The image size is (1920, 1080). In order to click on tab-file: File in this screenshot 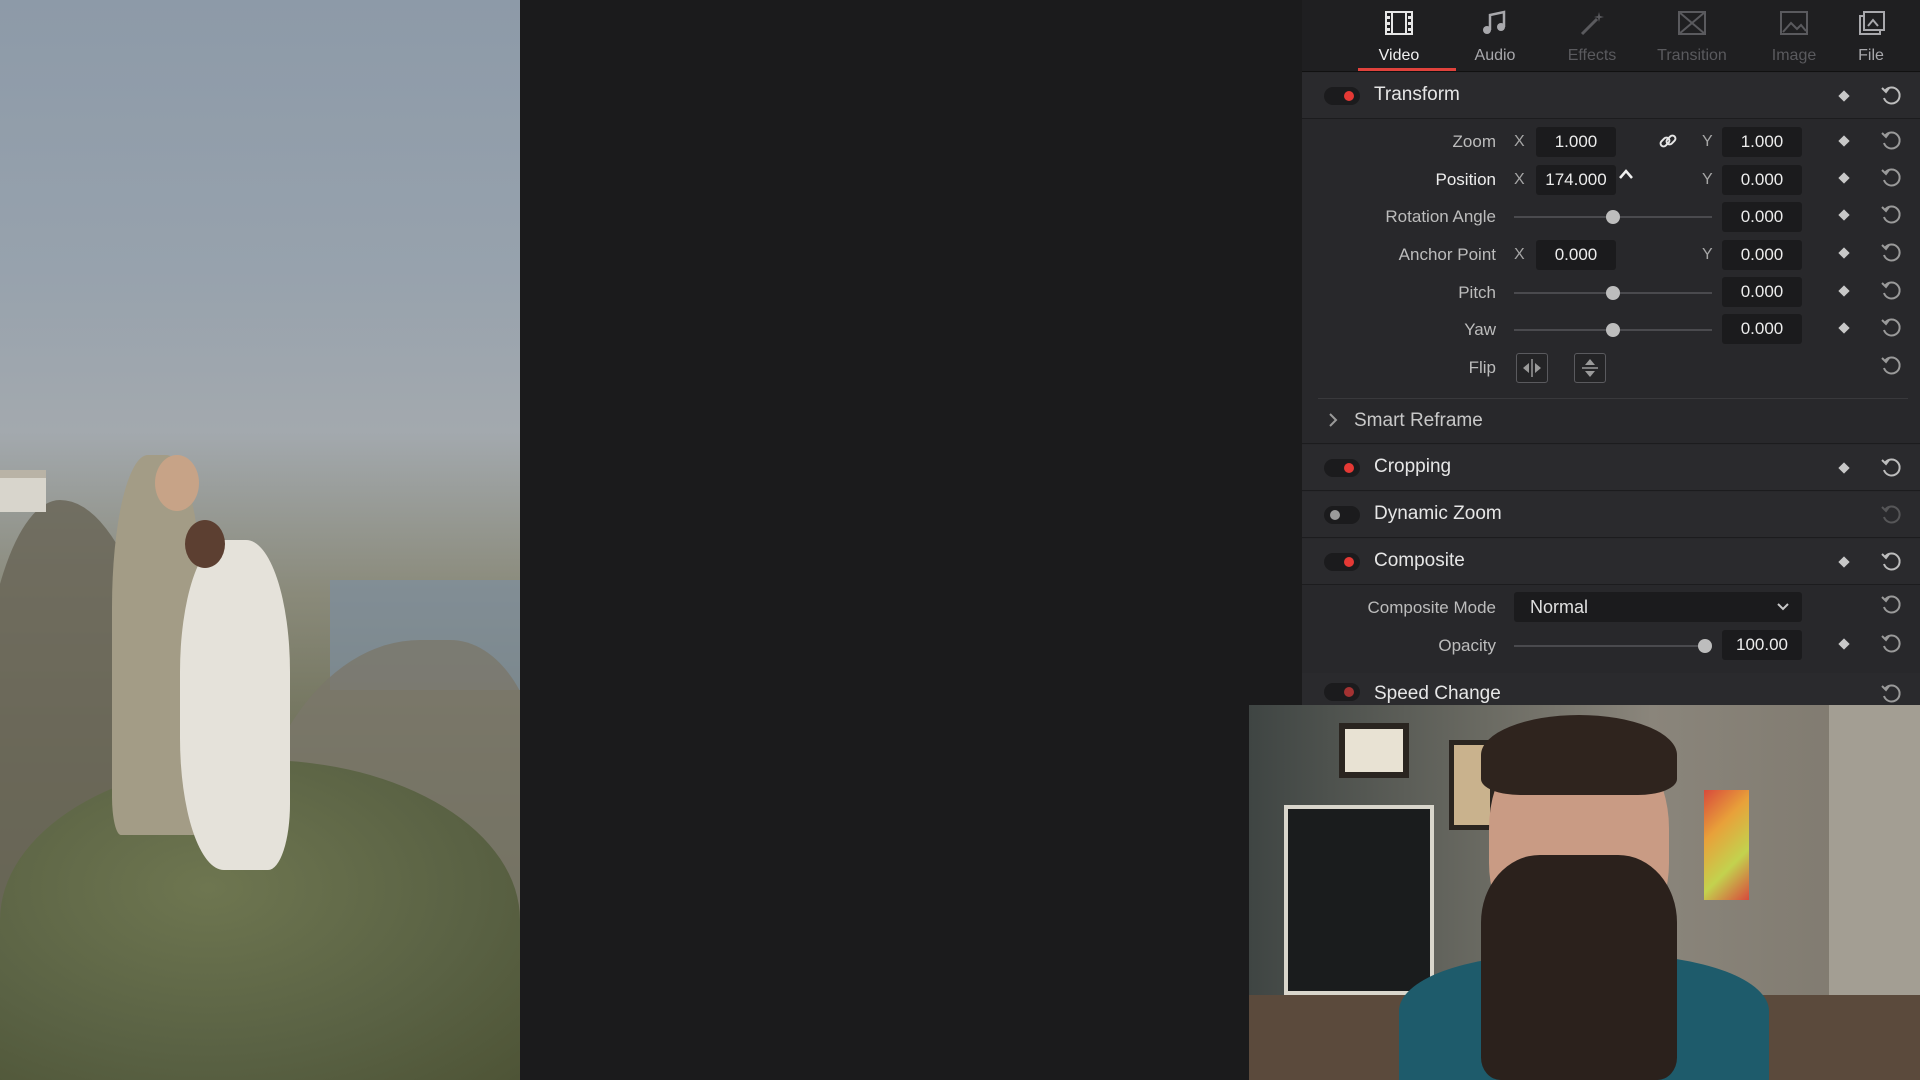, I will do `click(1871, 36)`.